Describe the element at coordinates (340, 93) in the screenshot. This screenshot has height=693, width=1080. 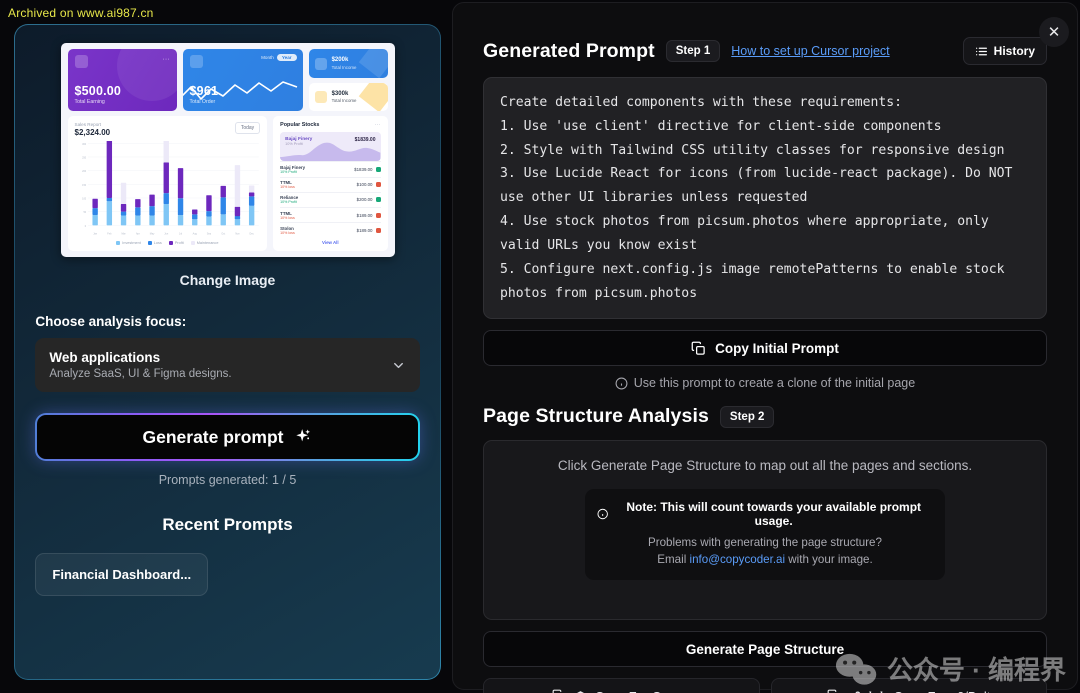
I see `preview-mini-amount: $300k` at that location.